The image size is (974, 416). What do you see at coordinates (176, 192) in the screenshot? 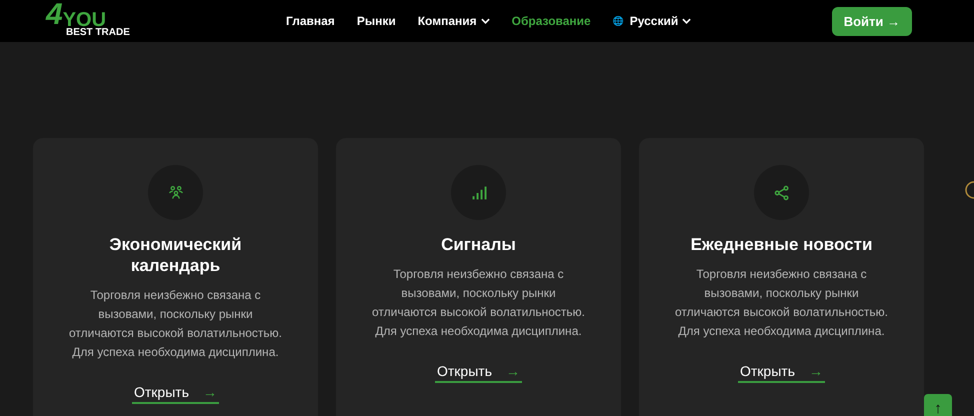
I see `people-icon` at bounding box center [176, 192].